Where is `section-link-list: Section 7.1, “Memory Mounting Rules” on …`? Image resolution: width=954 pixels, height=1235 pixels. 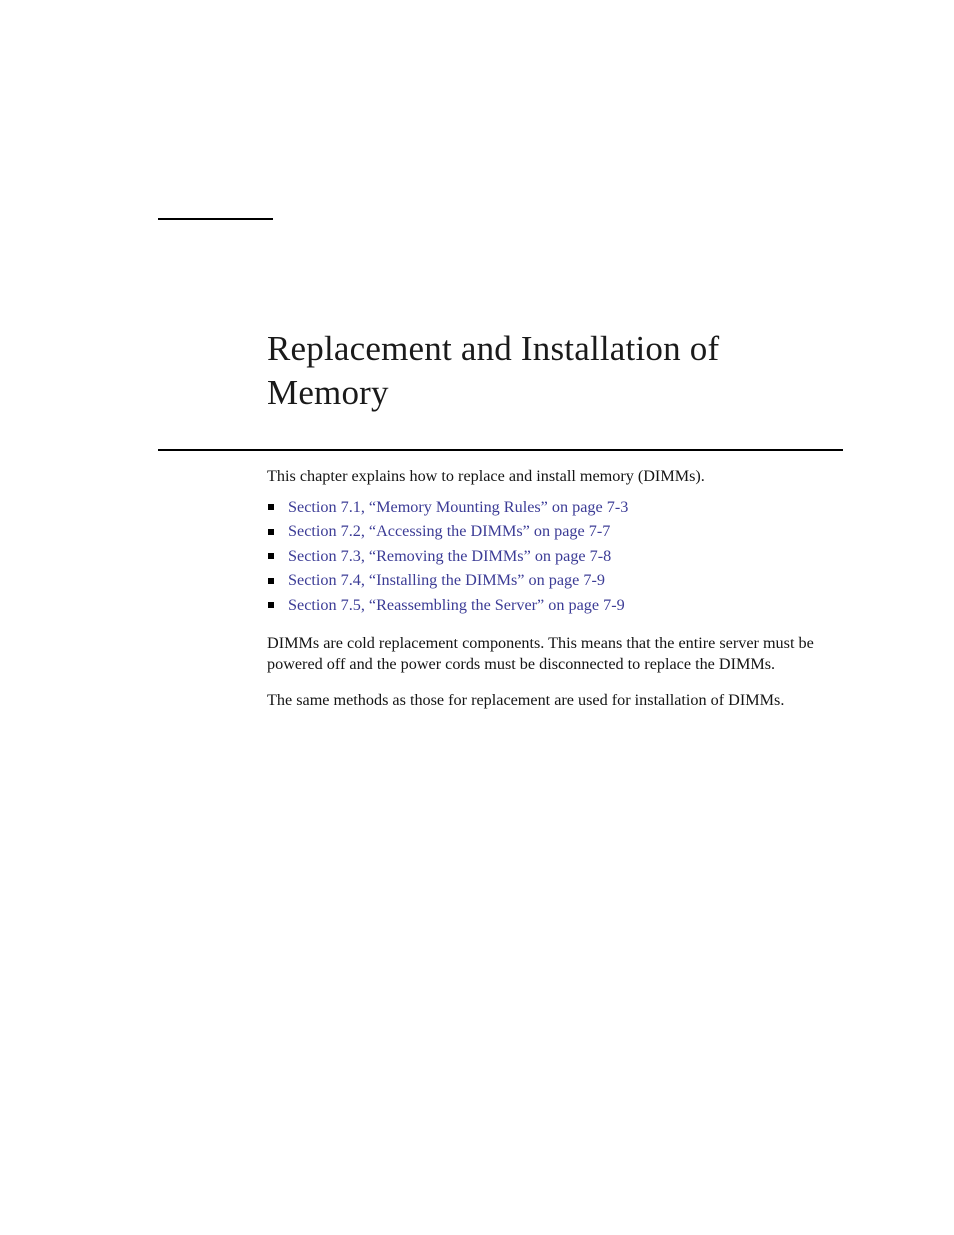
section-link-list: Section 7.1, “Memory Mounting Rules” on … is located at coordinates (554, 556).